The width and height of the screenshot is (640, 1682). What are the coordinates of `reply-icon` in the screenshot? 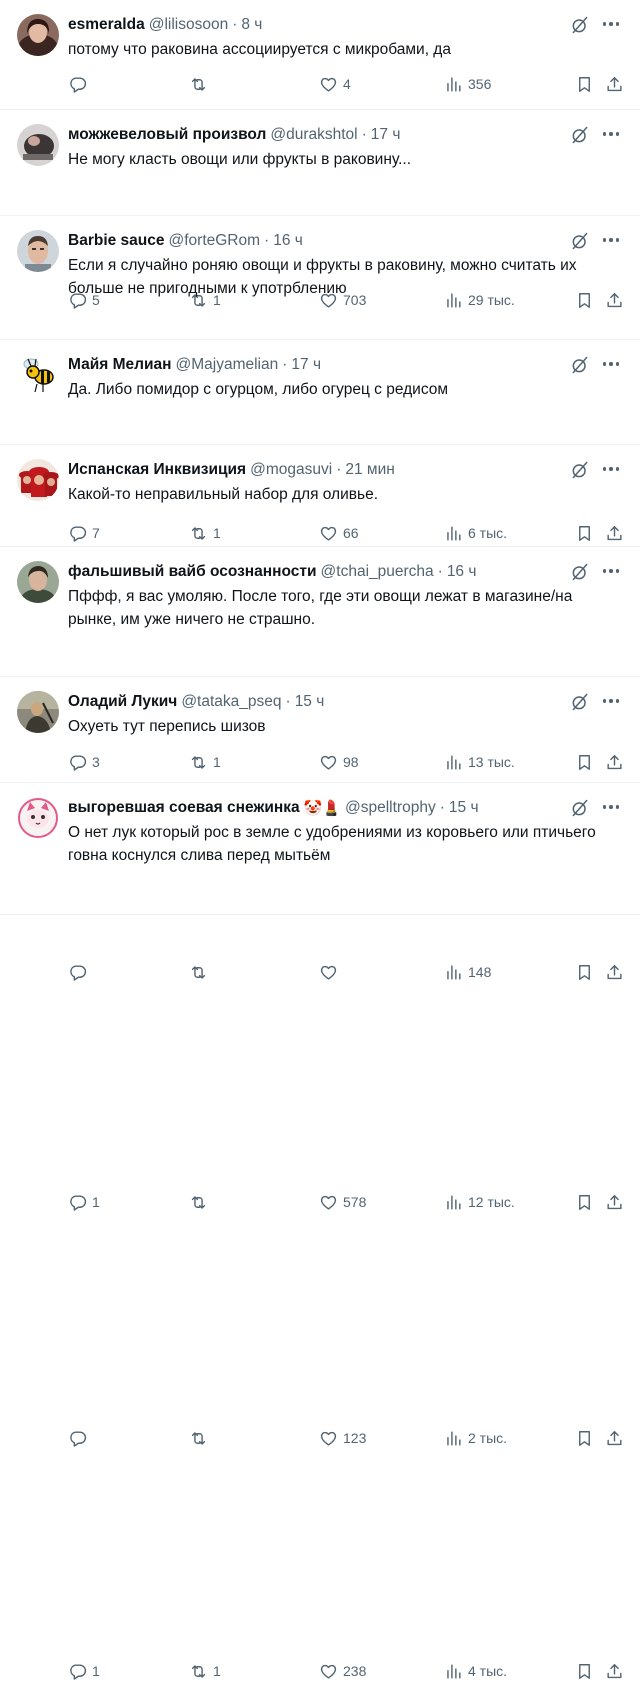 It's located at (77, 84).